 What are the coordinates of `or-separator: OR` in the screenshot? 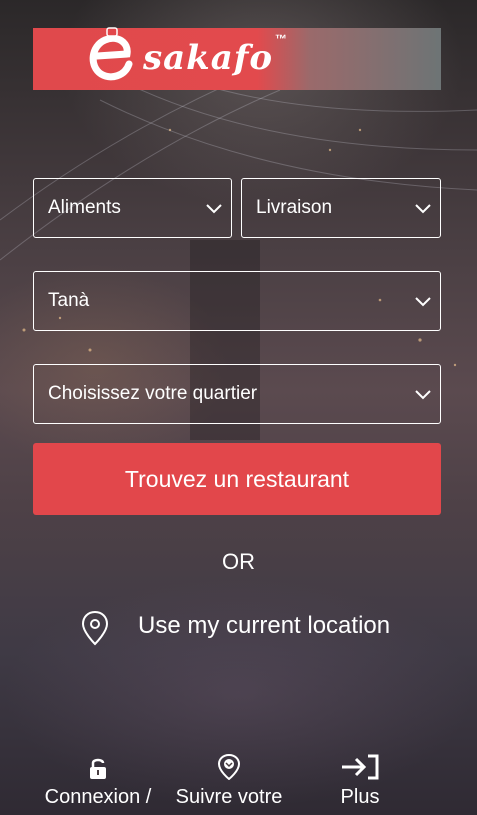 It's located at (238, 561).